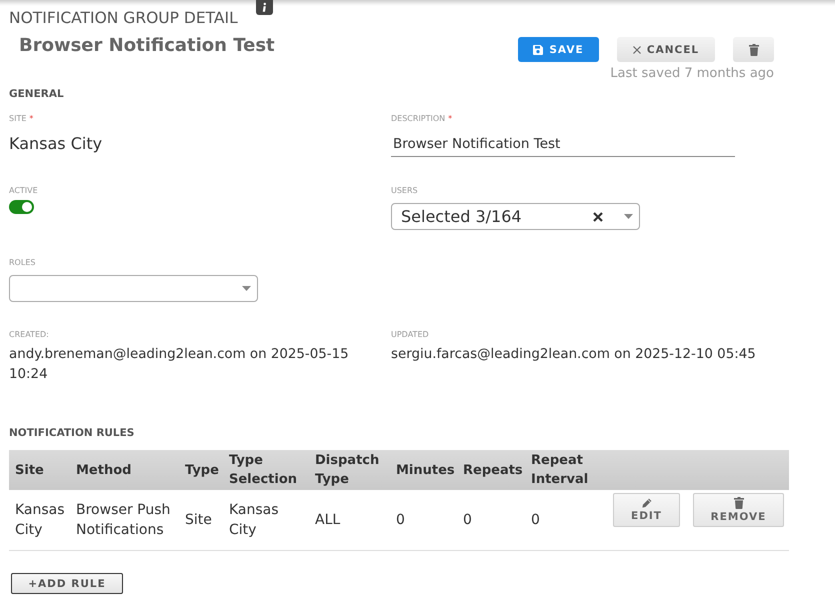 The height and width of the screenshot is (601, 835). What do you see at coordinates (71, 433) in the screenshot?
I see `section-heading: NOTIFICATION RULES` at bounding box center [71, 433].